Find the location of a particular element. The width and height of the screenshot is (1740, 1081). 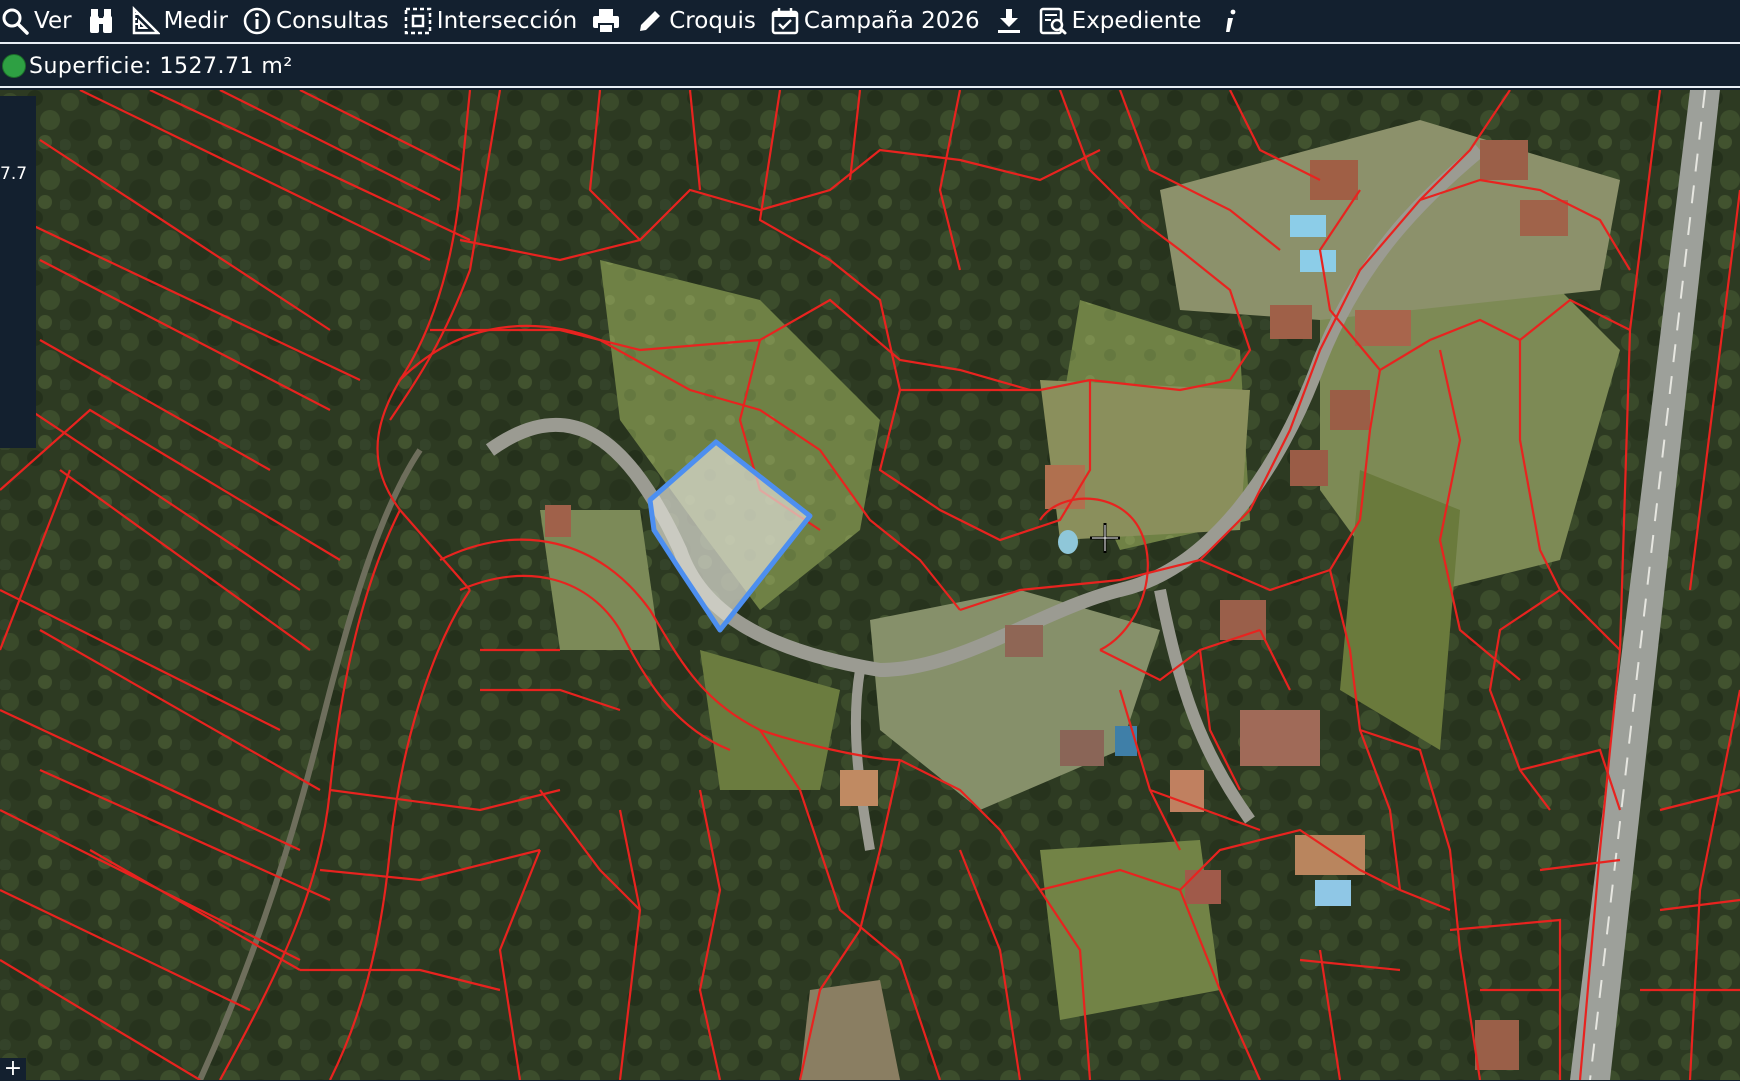

status-indicator-icon is located at coordinates (14, 66).